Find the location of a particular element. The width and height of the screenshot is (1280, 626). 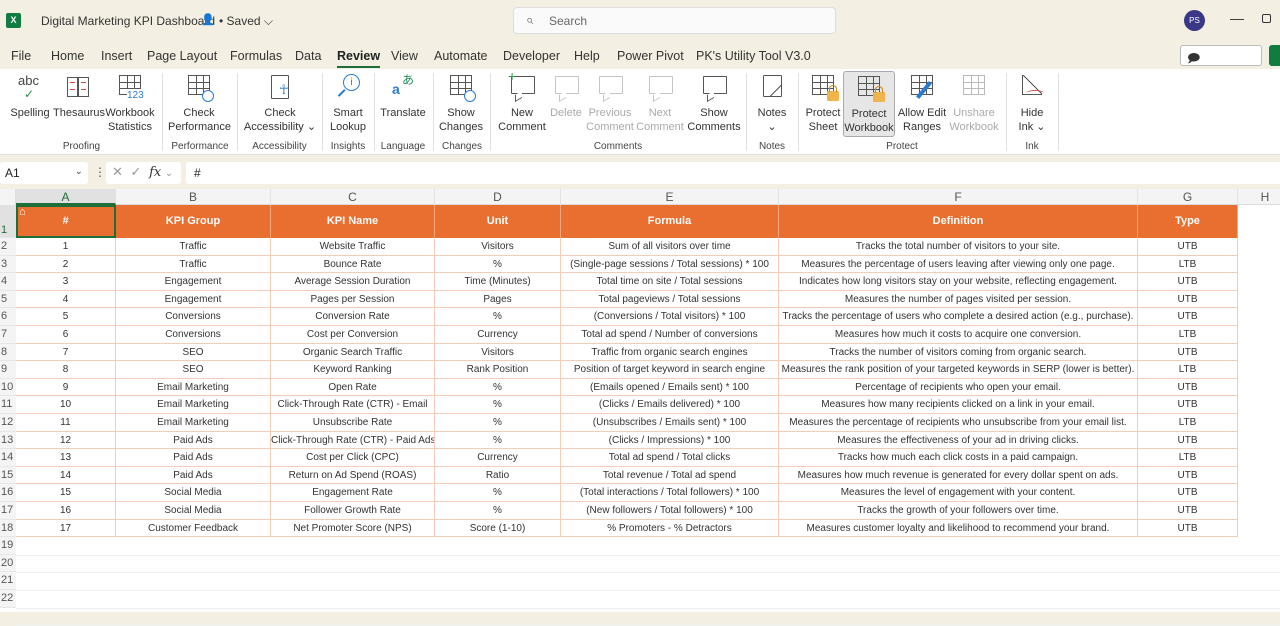

row-header-13: 13 is located at coordinates (8, 440).